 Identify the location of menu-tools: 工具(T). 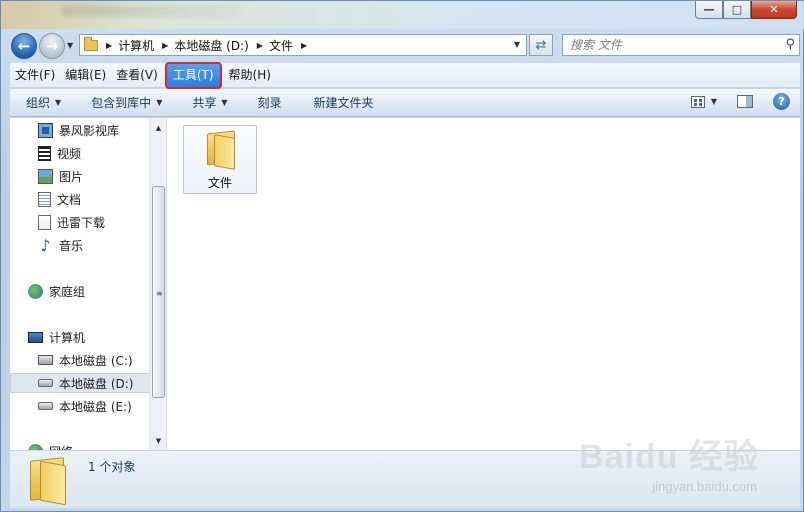
(193, 75).